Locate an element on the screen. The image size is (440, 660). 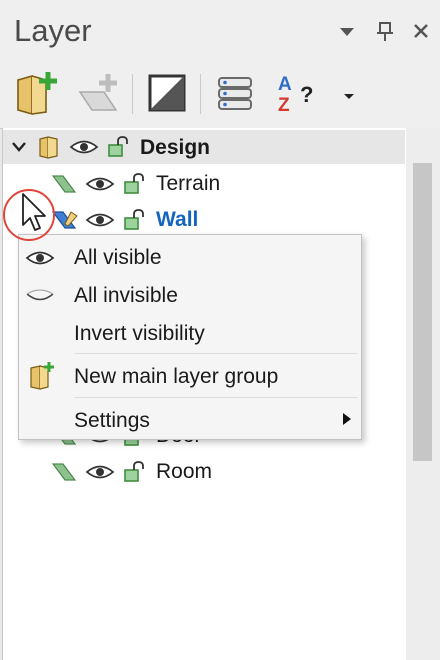
database-stack-icon is located at coordinates (235, 93).